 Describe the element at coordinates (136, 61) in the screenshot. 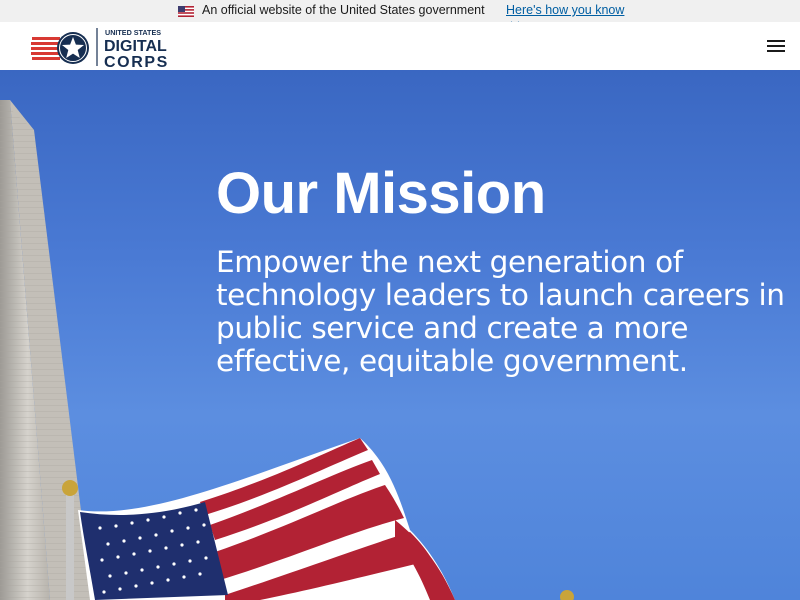

I see `logo-line3: CORPS` at that location.